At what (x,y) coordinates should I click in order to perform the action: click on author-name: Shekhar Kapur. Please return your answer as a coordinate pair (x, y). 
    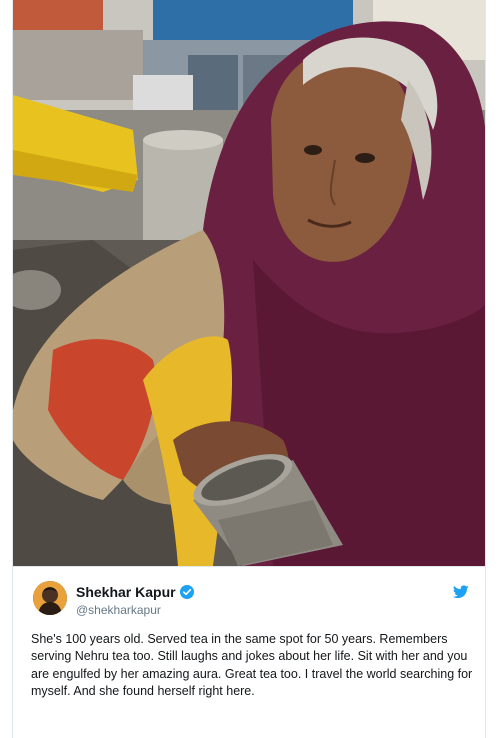
    Looking at the image, I should click on (126, 592).